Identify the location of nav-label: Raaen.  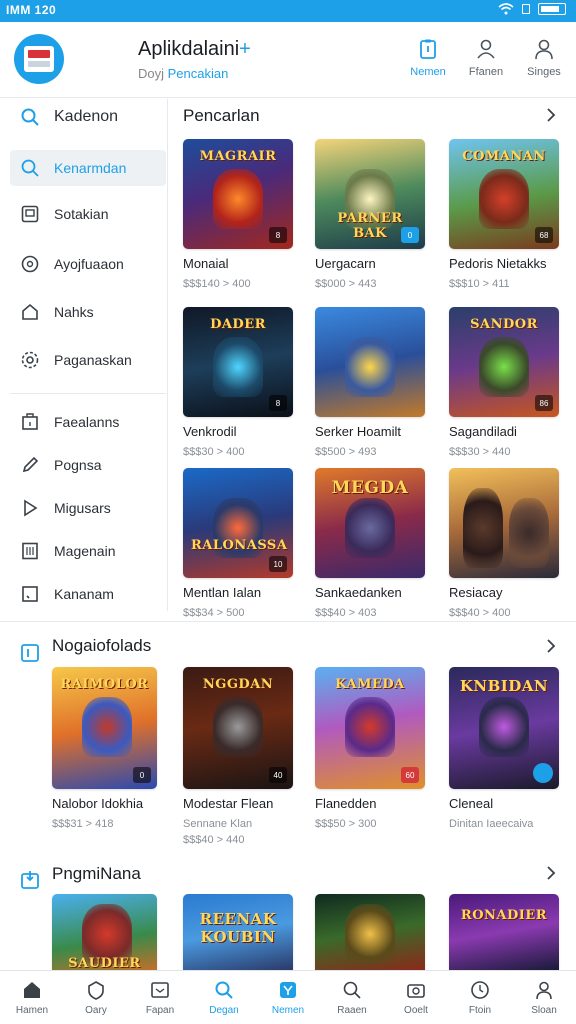
(352, 1010).